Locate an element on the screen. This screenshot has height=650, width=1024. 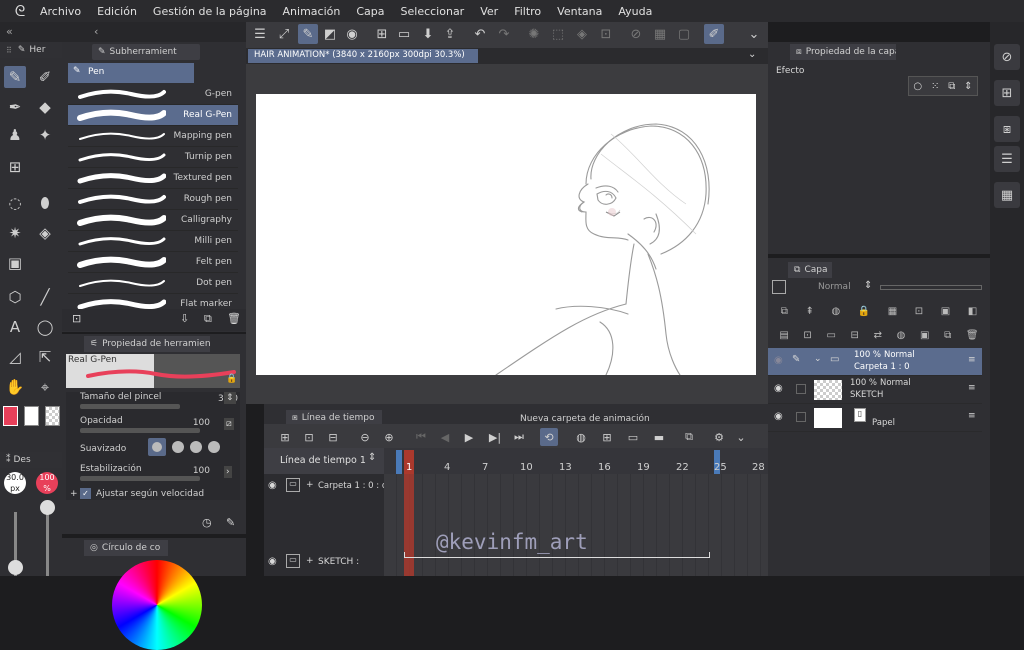
blend-tool-icon: ⬮ is located at coordinates (45, 203).